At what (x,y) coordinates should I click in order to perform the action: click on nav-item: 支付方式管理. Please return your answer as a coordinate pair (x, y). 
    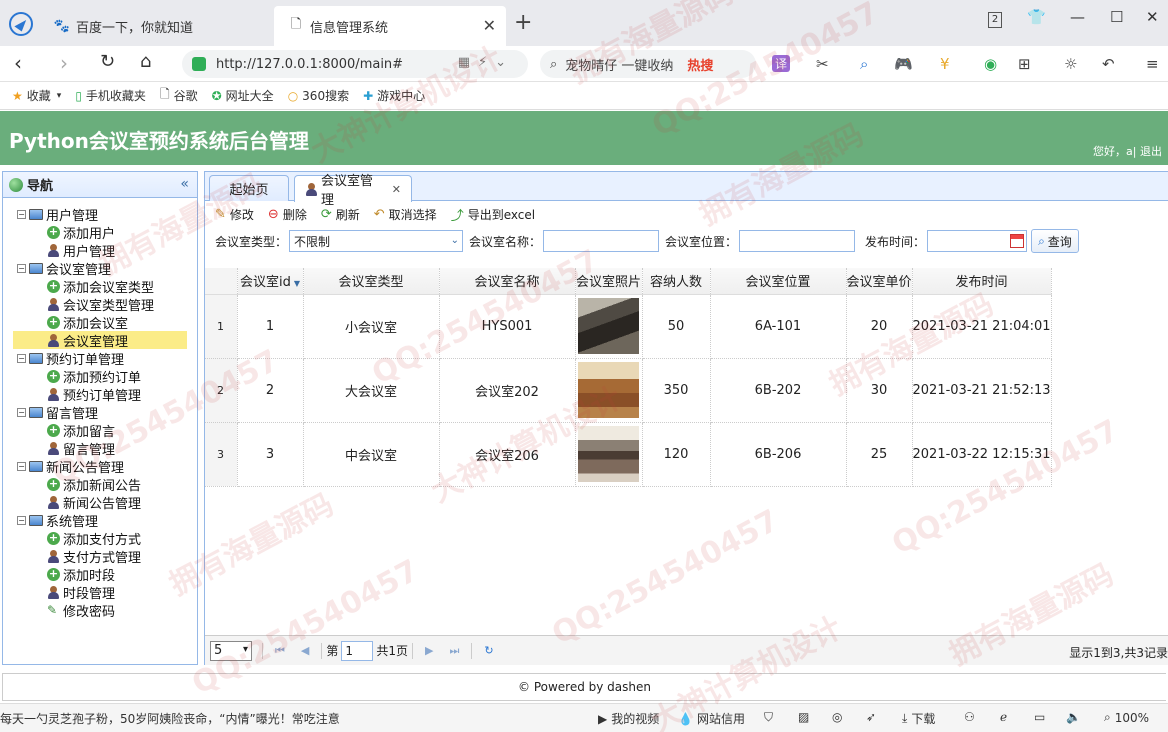
    Looking at the image, I should click on (100, 556).